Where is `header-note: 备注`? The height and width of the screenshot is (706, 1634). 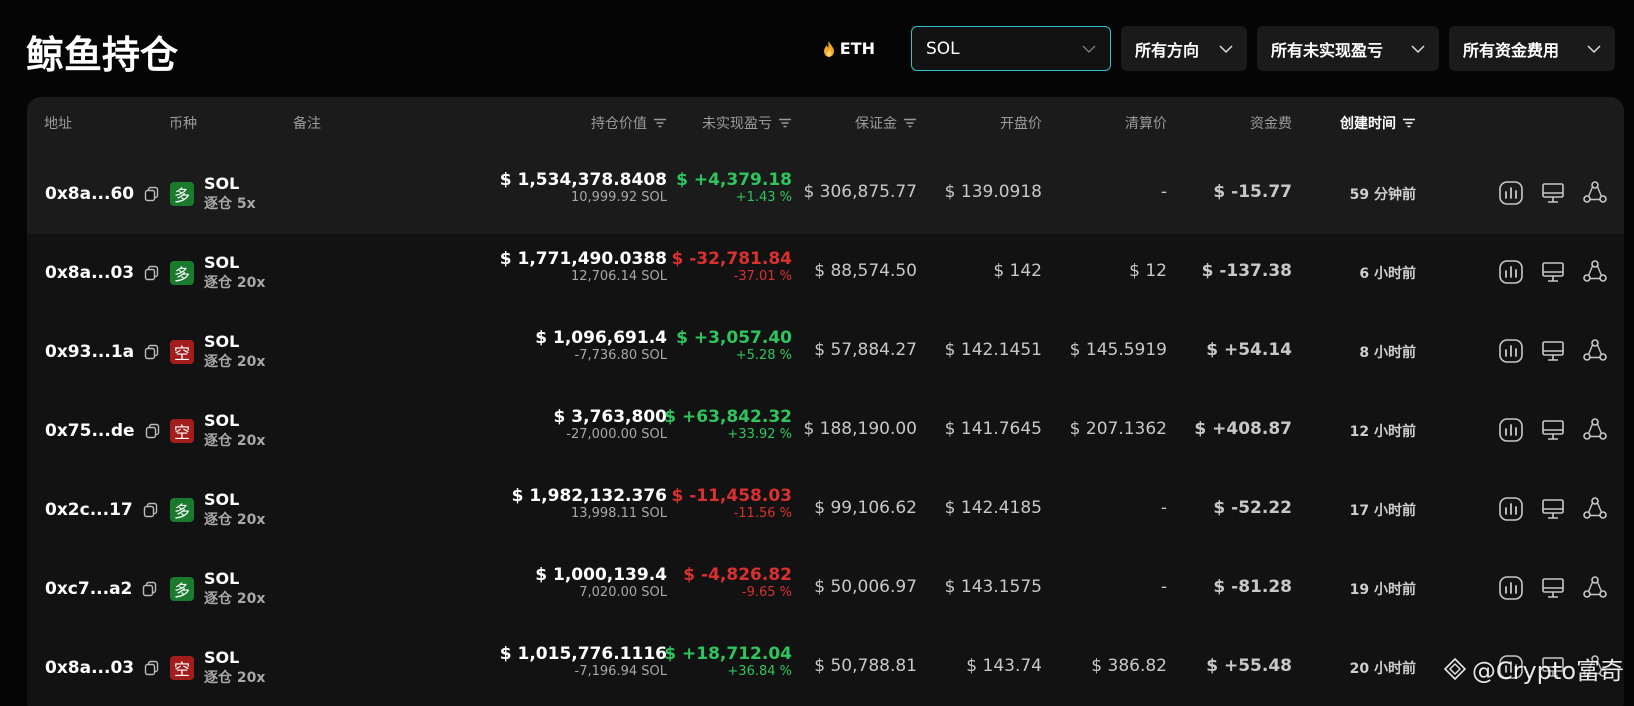 header-note: 备注 is located at coordinates (307, 124).